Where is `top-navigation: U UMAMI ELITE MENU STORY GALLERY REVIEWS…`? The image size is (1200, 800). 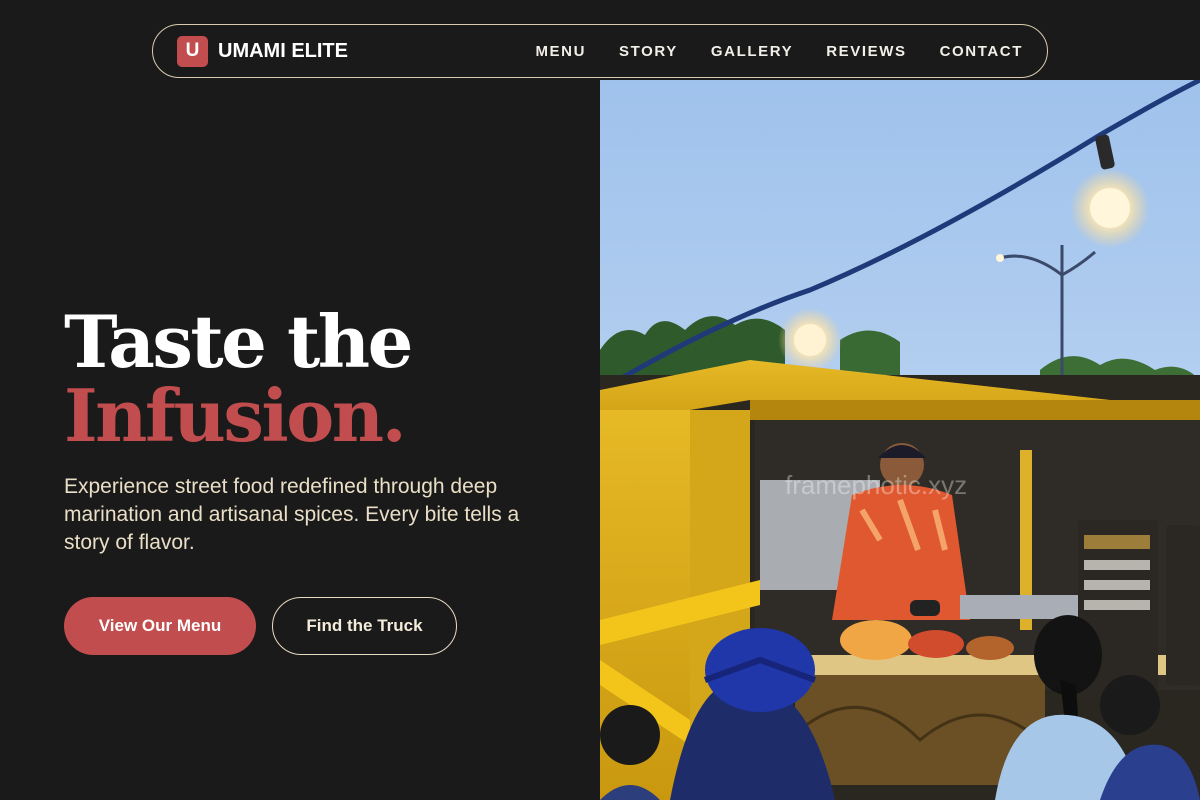
top-navigation: U UMAMI ELITE MENU STORY GALLERY REVIEWS… is located at coordinates (600, 51).